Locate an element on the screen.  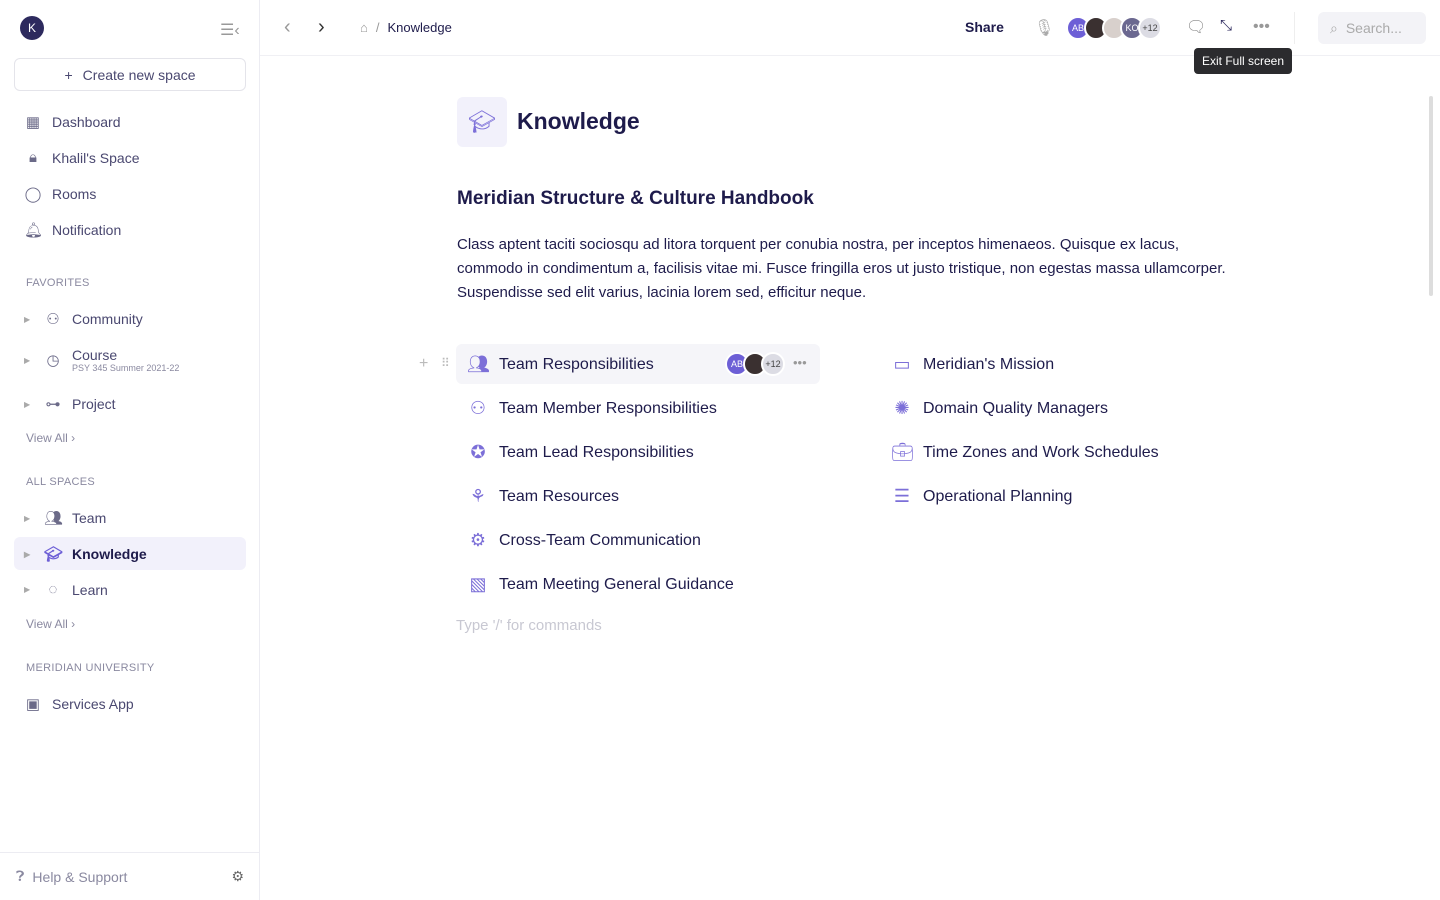
space-label: Team is located at coordinates (89, 518).